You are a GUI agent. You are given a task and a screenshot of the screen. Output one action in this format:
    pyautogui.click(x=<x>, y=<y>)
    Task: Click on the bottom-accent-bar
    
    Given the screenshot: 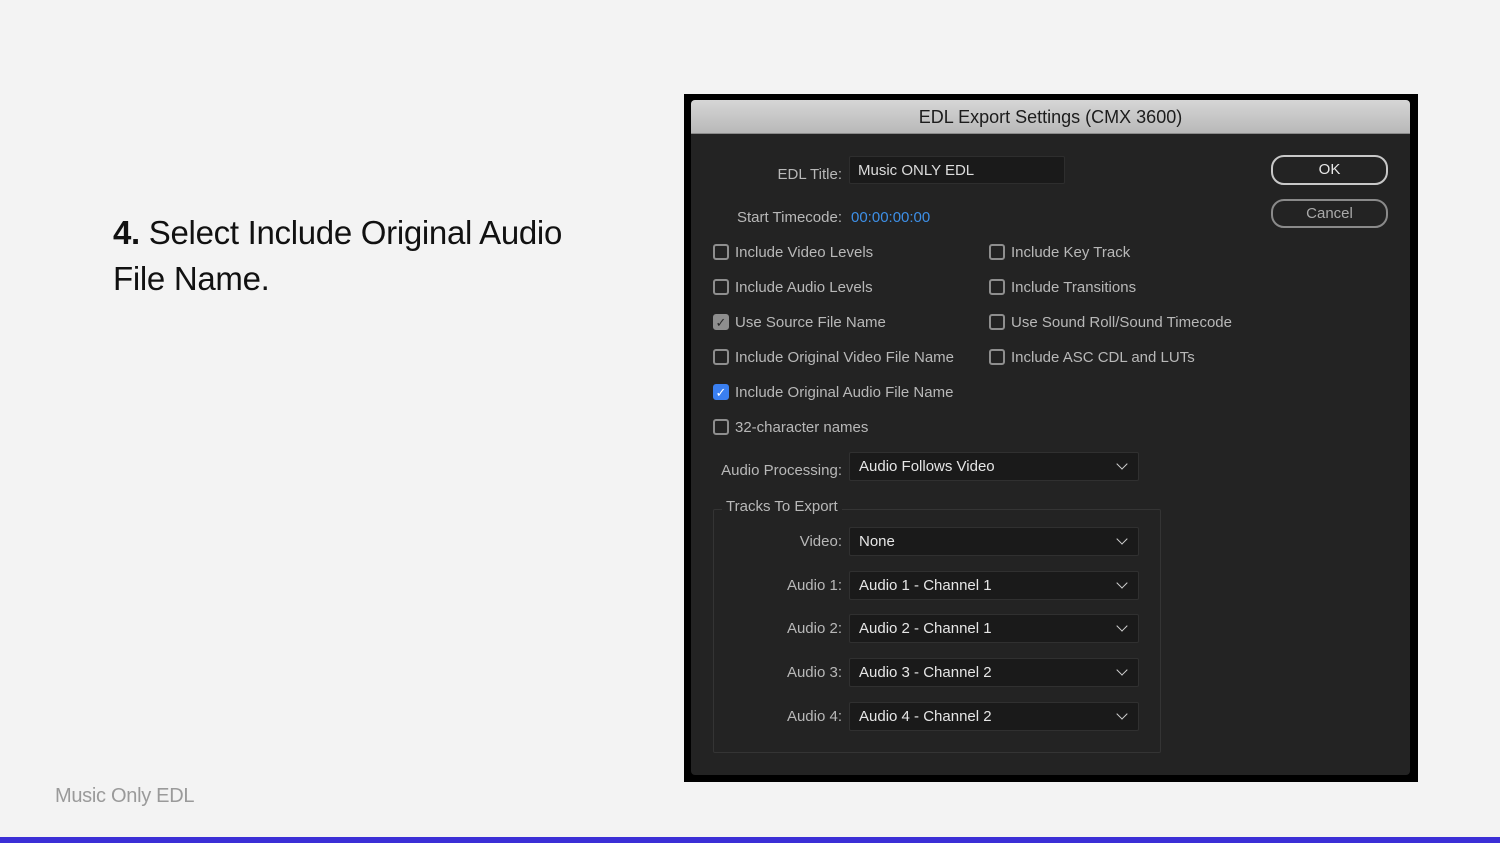 What is the action you would take?
    pyautogui.click(x=750, y=840)
    